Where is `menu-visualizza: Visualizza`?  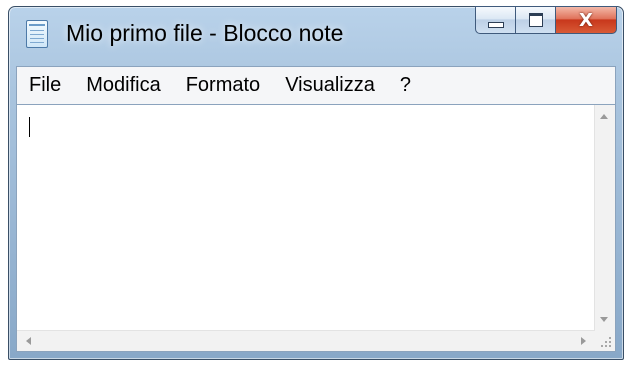
menu-visualizza: Visualizza is located at coordinates (330, 85).